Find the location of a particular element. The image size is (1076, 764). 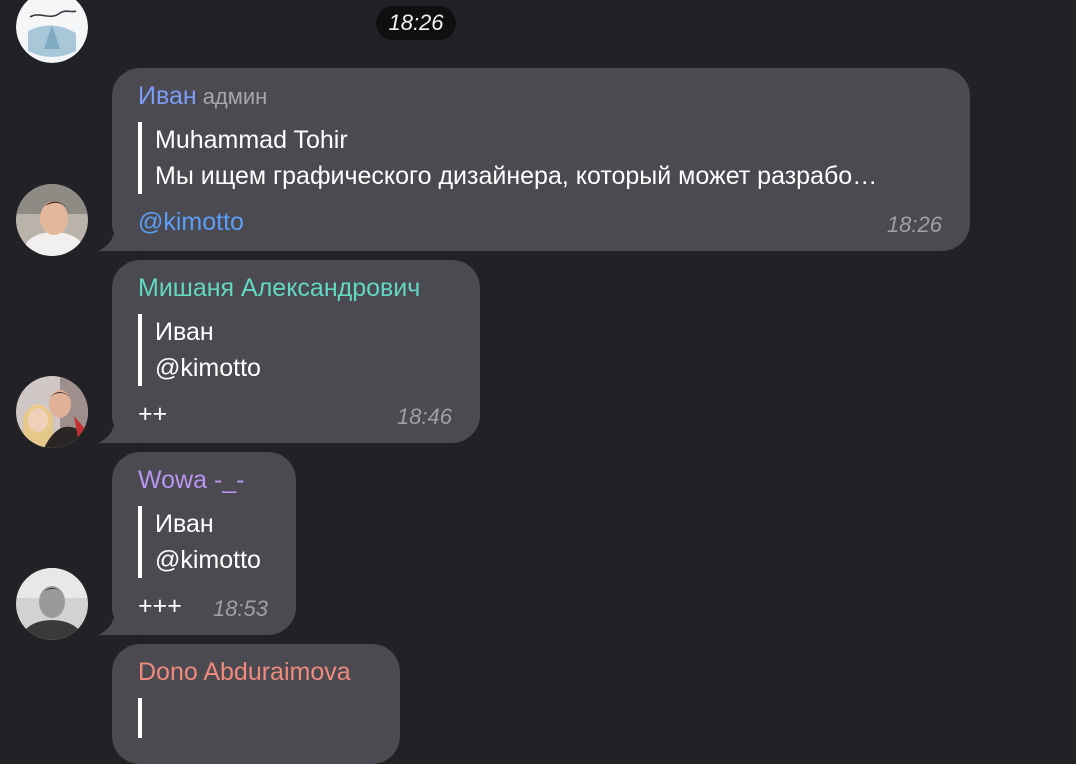

avatar-logo is located at coordinates (52, 31).